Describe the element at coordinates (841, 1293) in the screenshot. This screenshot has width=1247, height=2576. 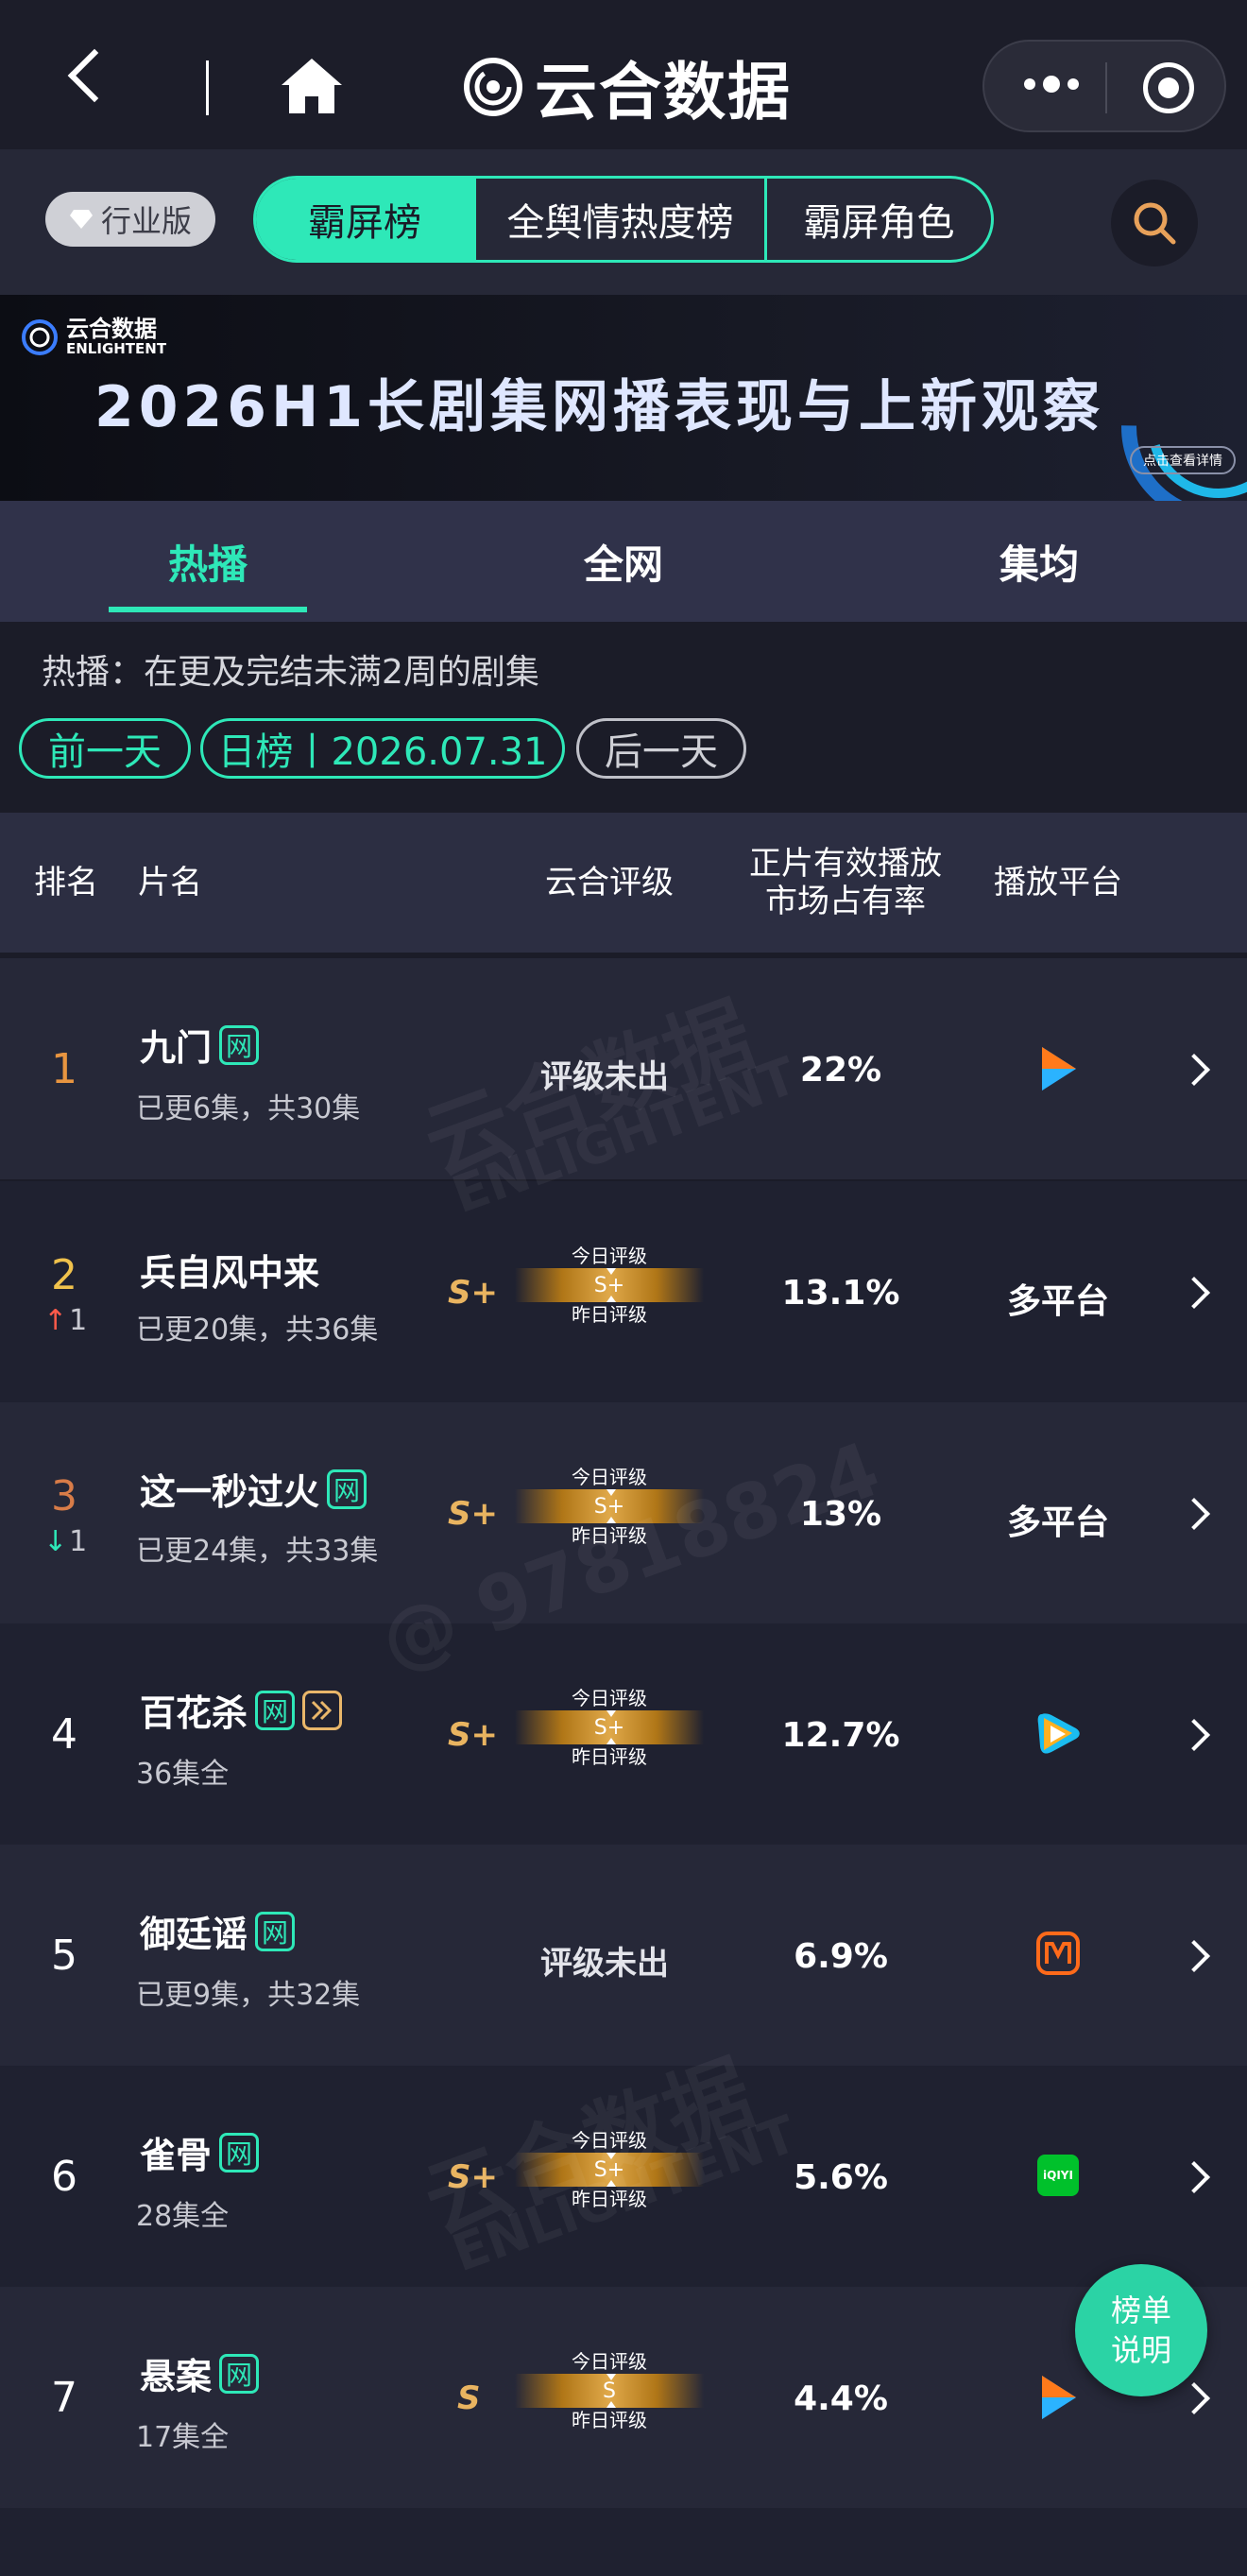
I see `market-share: 13.1%` at that location.